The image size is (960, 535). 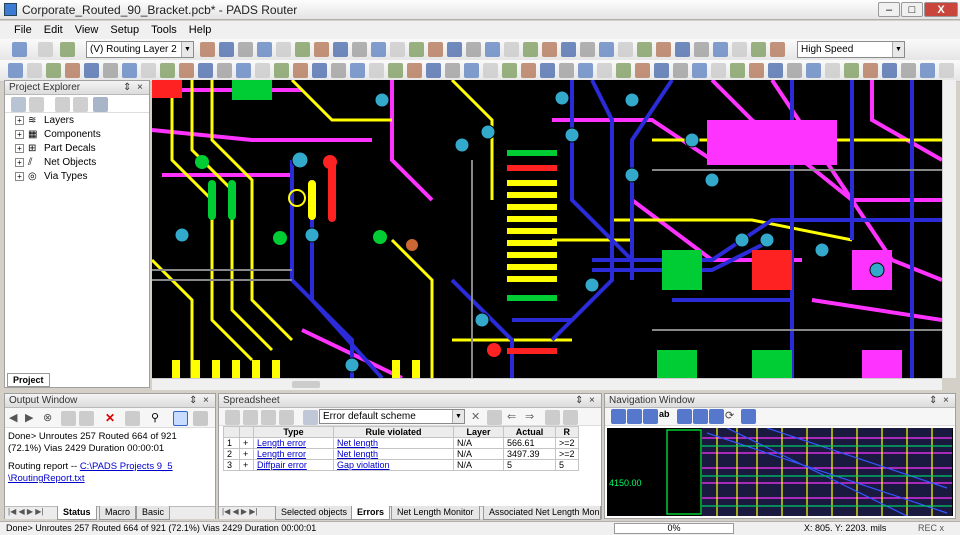 What do you see at coordinates (758, 49) in the screenshot?
I see `window-icon` at bounding box center [758, 49].